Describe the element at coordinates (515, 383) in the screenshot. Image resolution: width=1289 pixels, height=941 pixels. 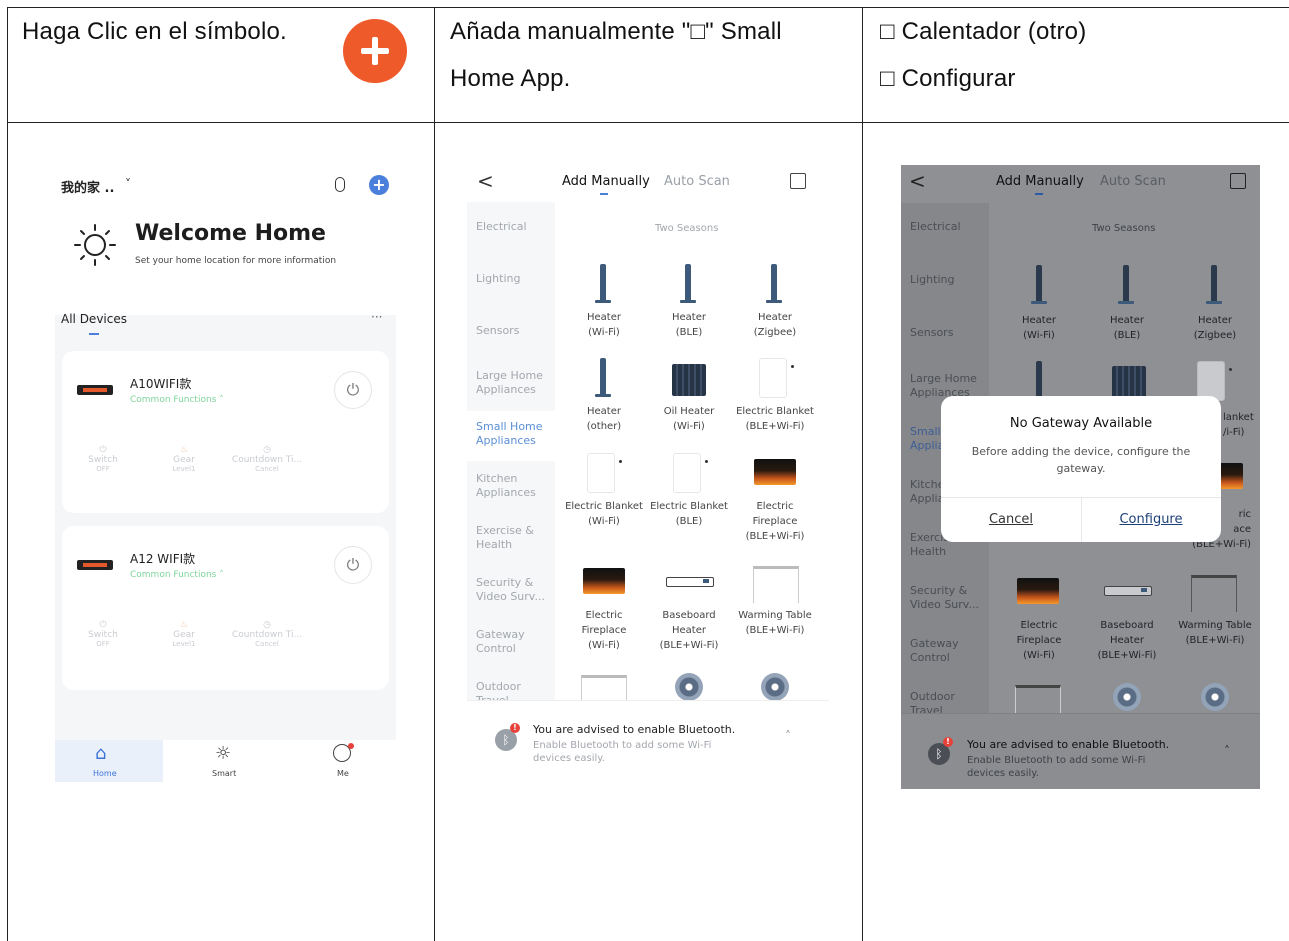
I see `category-large-home: Large Home Appliances` at that location.